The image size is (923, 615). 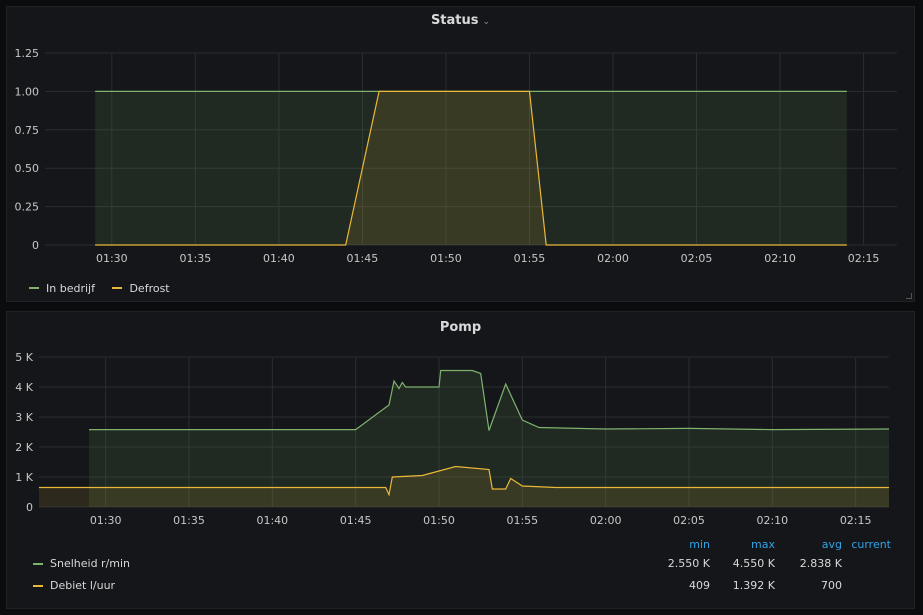 I want to click on legend-label: Defrost, so click(x=149, y=288).